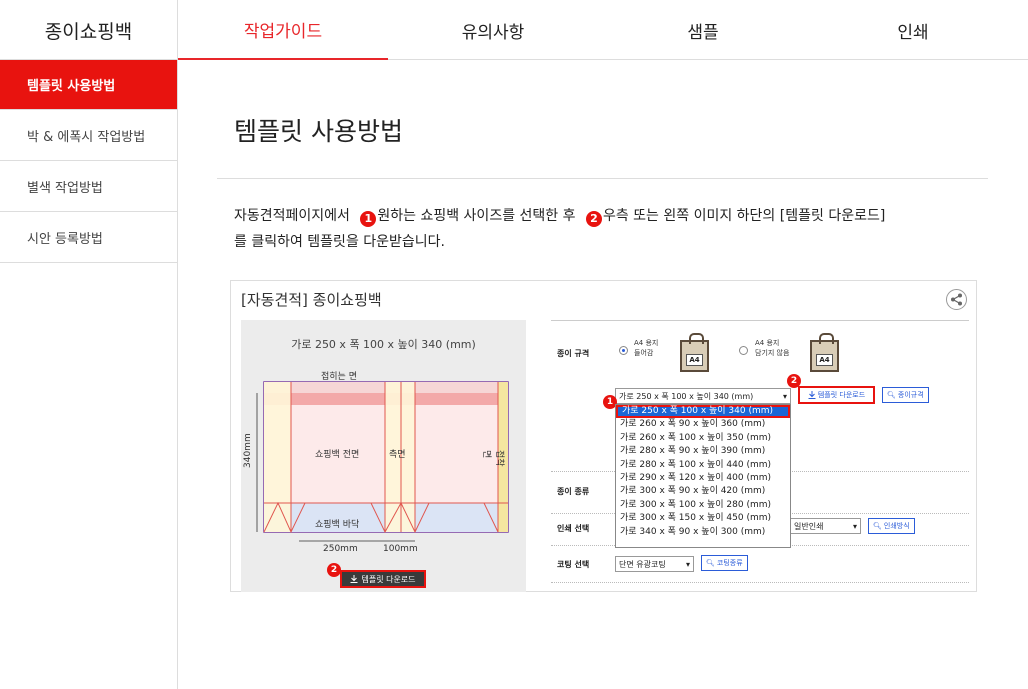  What do you see at coordinates (573, 528) in the screenshot?
I see `print-label: 인쇄 선택` at bounding box center [573, 528].